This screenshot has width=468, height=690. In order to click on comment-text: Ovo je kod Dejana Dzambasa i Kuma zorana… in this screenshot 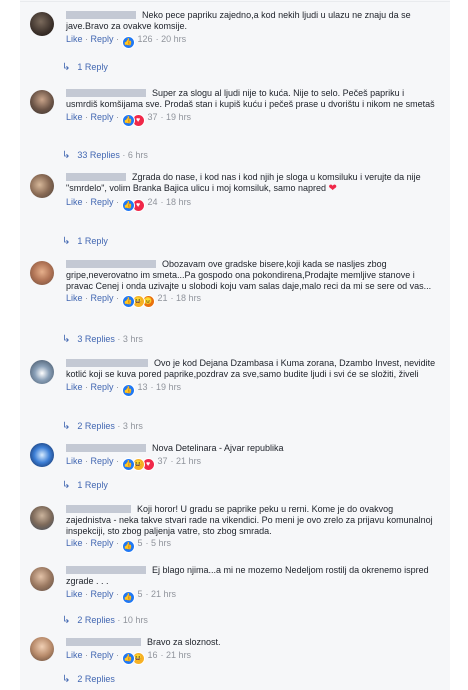, I will do `click(252, 369)`.